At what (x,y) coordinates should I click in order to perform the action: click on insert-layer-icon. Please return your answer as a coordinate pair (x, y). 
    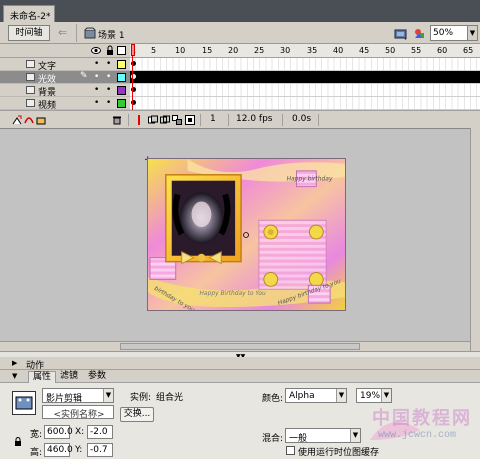
    Looking at the image, I should click on (17, 120).